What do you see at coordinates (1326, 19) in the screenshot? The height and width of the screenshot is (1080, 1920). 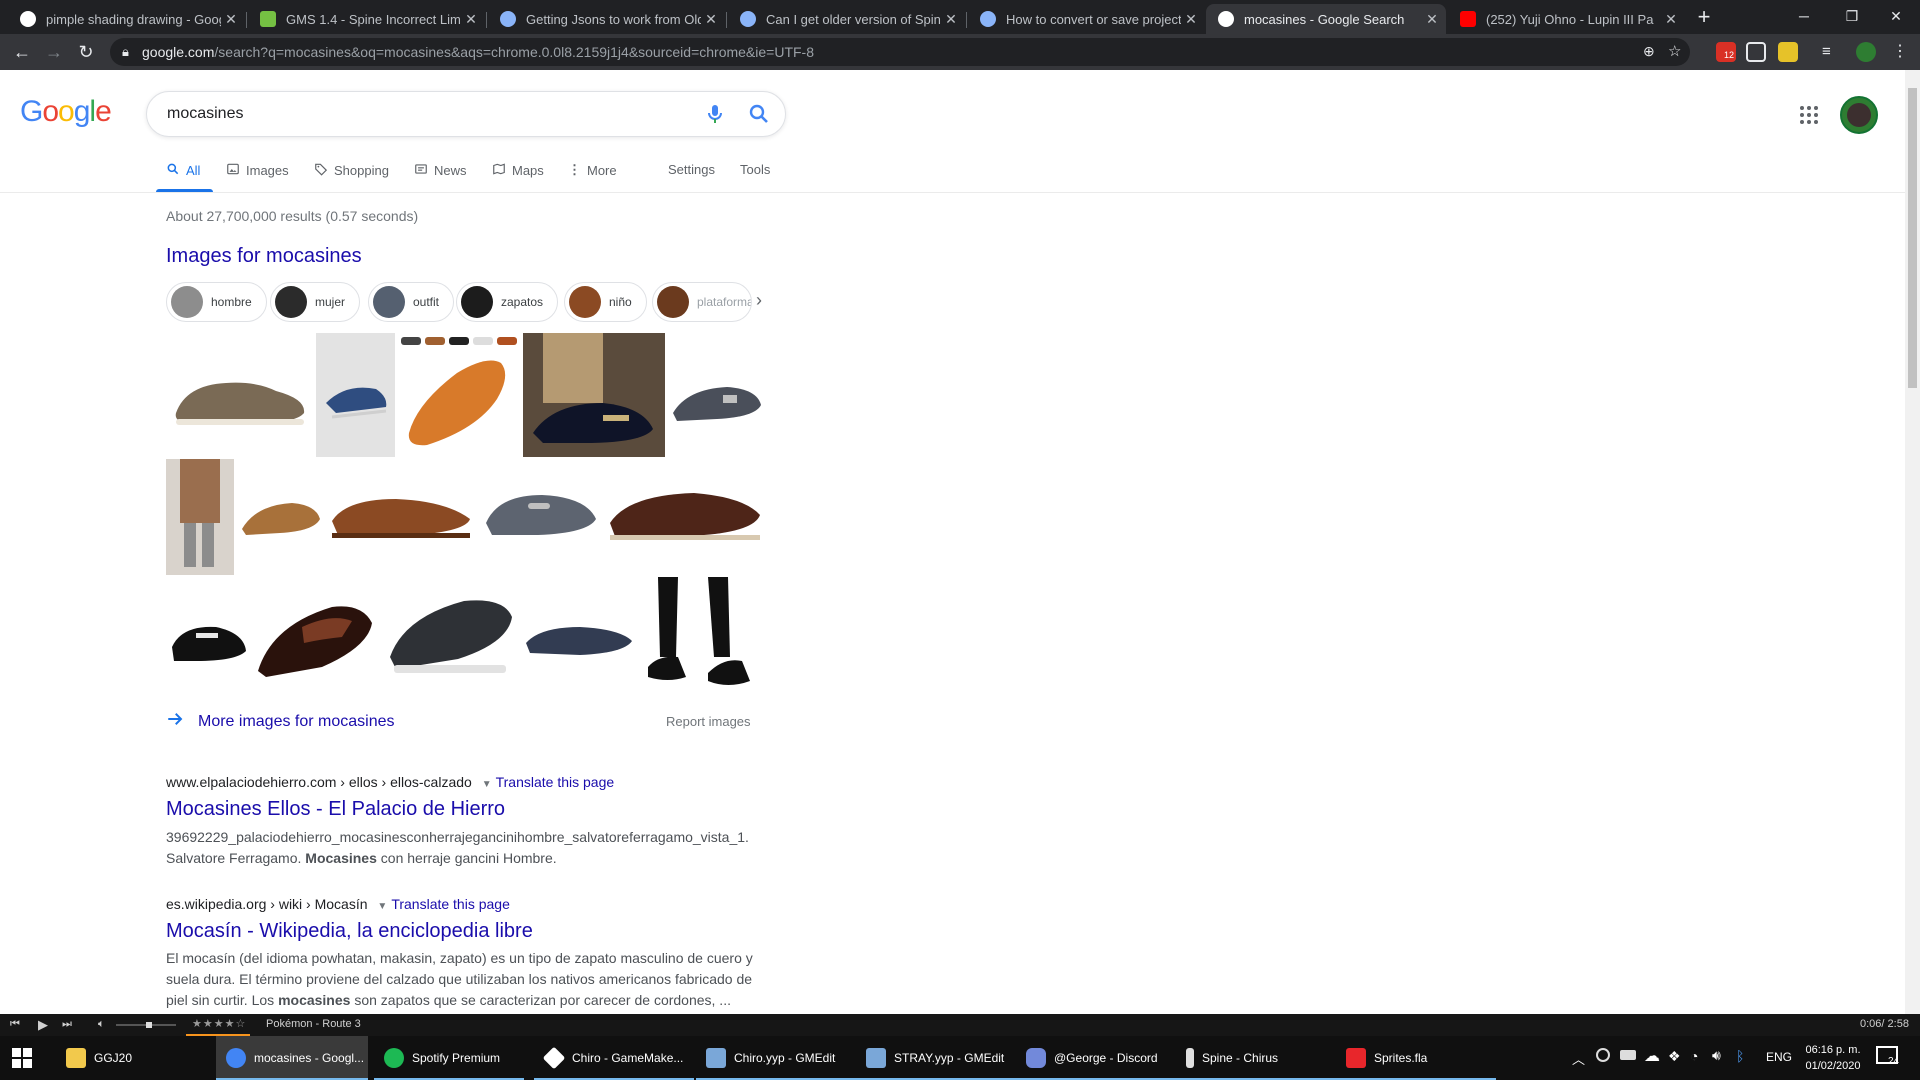 I see `browser-tab-active: mocasines - Google Search ✕` at bounding box center [1326, 19].